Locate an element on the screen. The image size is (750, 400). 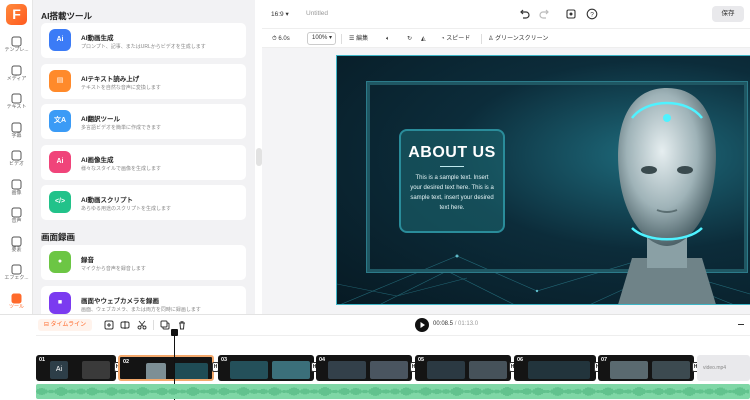
delete-icon is located at coordinates (182, 325).